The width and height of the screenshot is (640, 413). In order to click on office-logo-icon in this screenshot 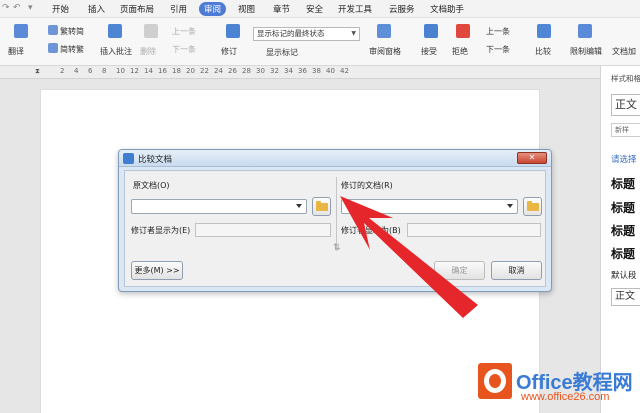, I will do `click(495, 381)`.